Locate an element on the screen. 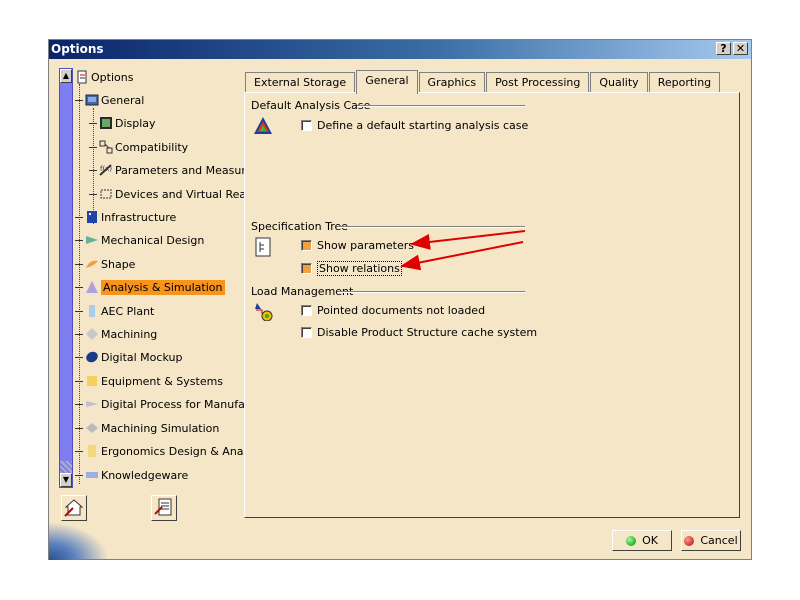  arrow-to-show-relations is located at coordinates (462, 256).